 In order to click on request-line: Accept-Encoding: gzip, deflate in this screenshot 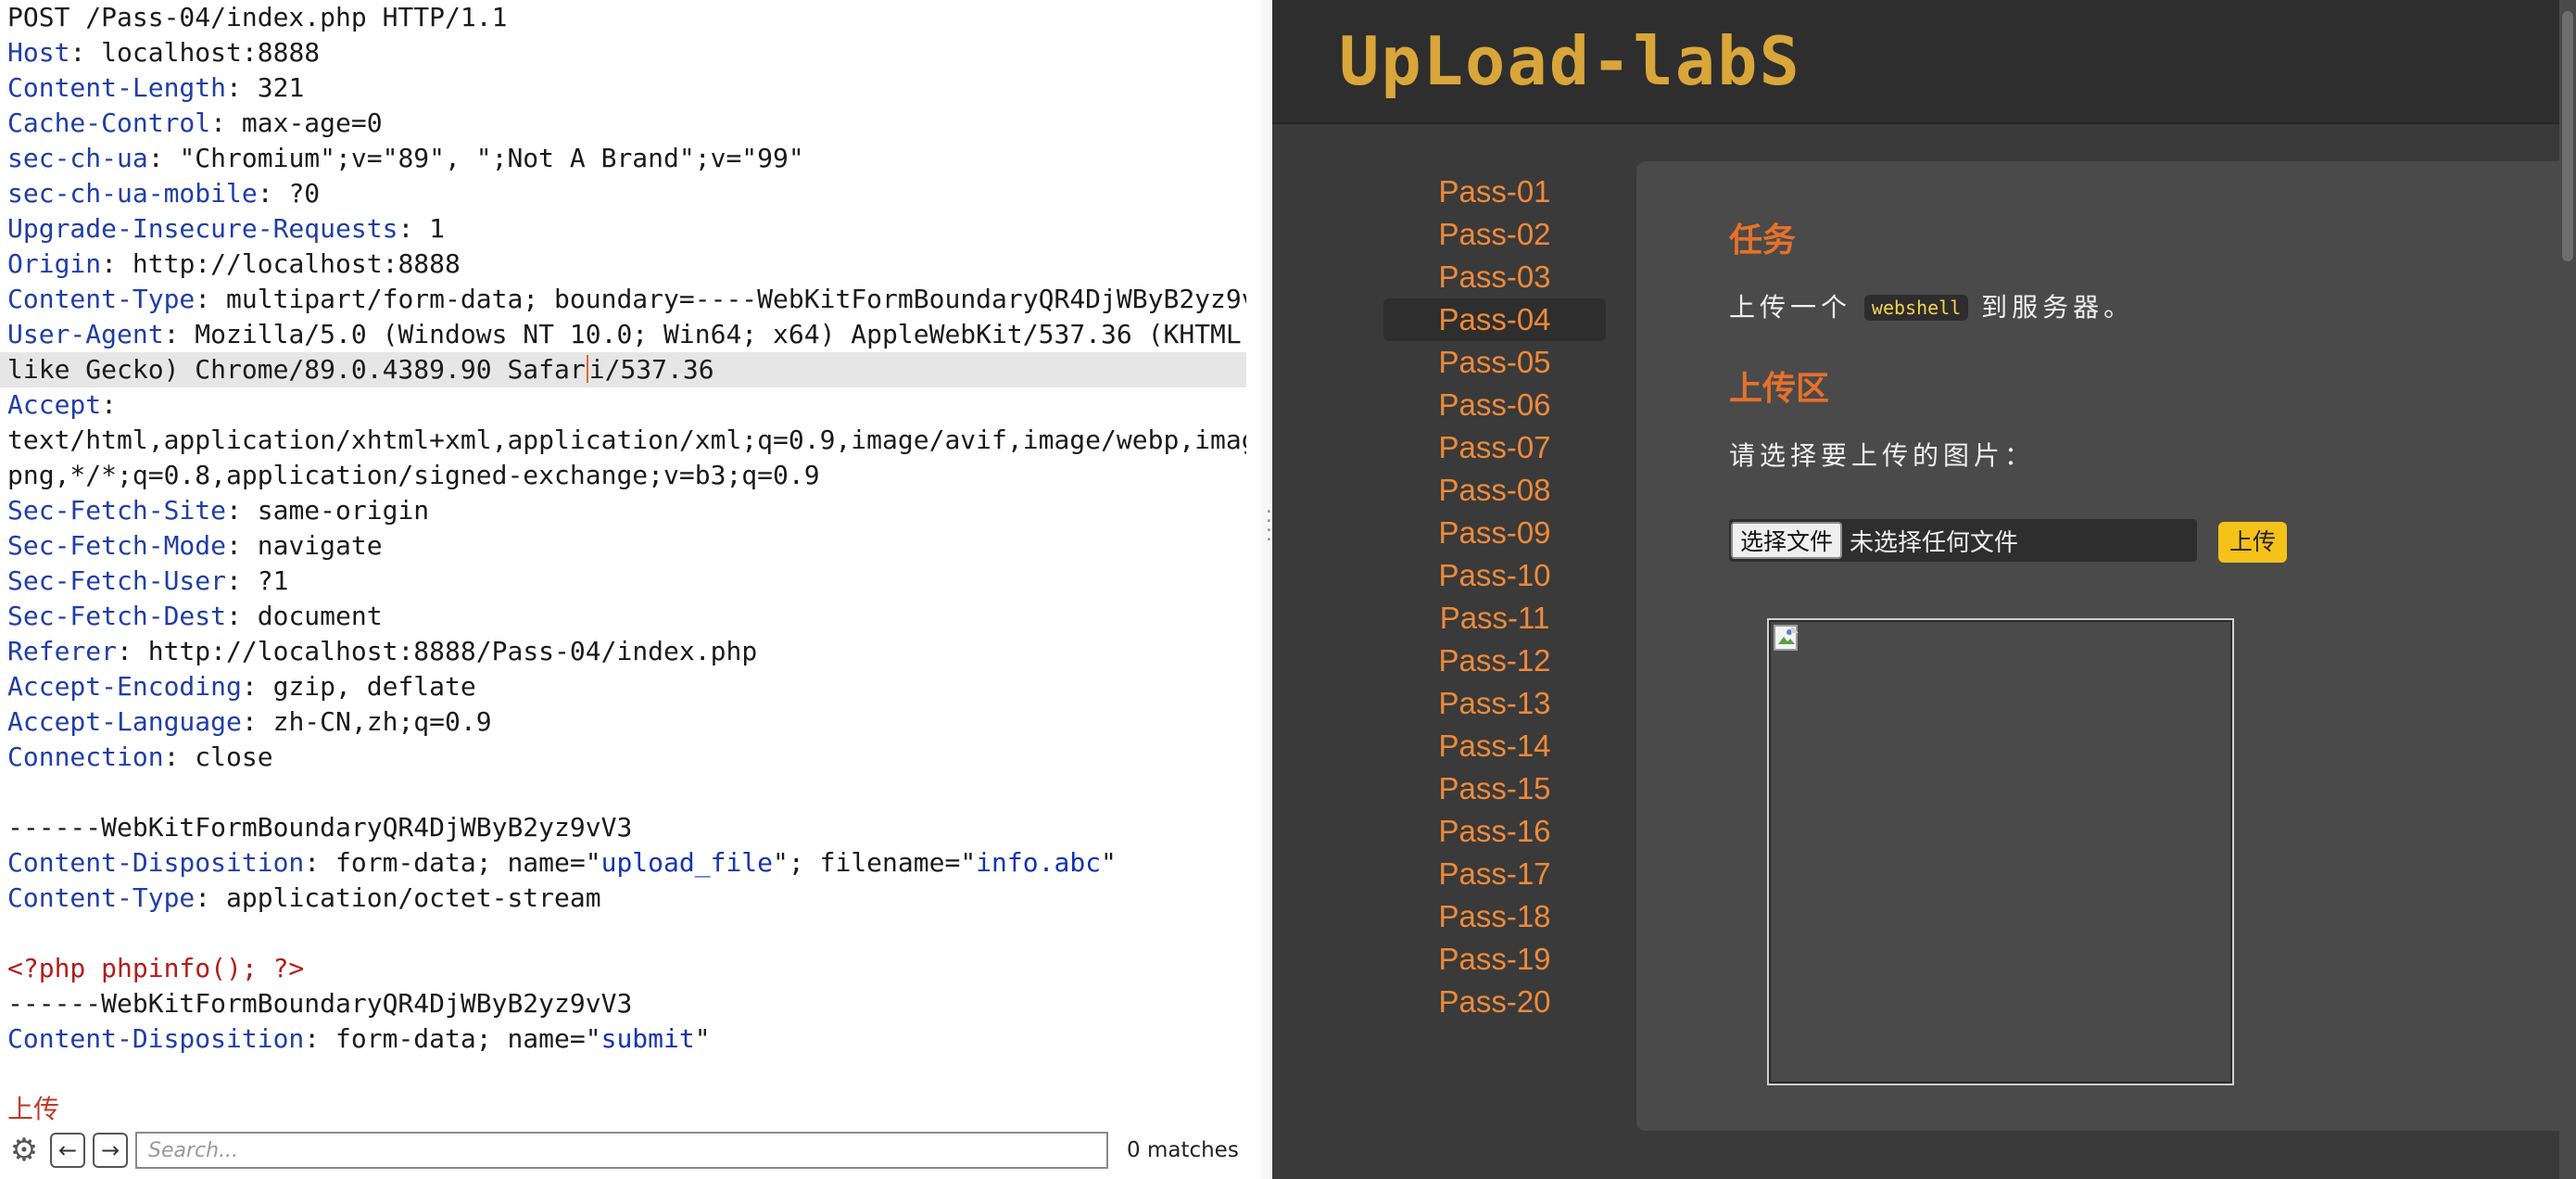, I will do `click(623, 687)`.